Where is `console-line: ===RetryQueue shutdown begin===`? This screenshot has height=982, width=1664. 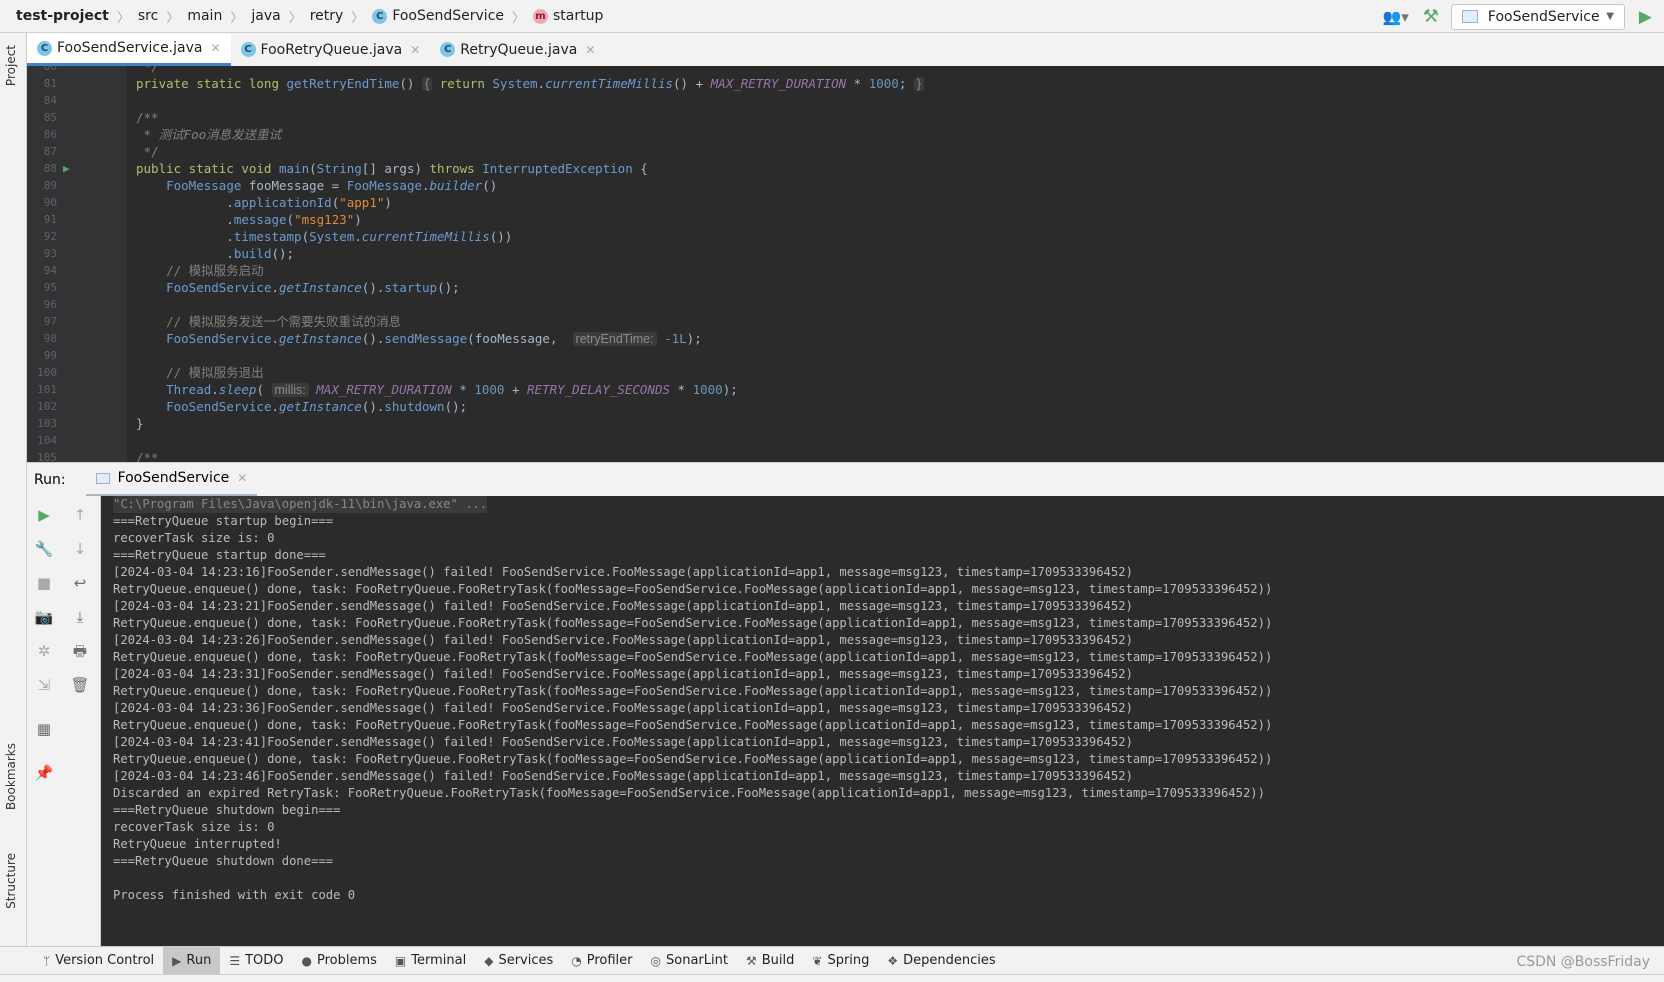 console-line: ===RetryQueue shutdown begin=== is located at coordinates (227, 810).